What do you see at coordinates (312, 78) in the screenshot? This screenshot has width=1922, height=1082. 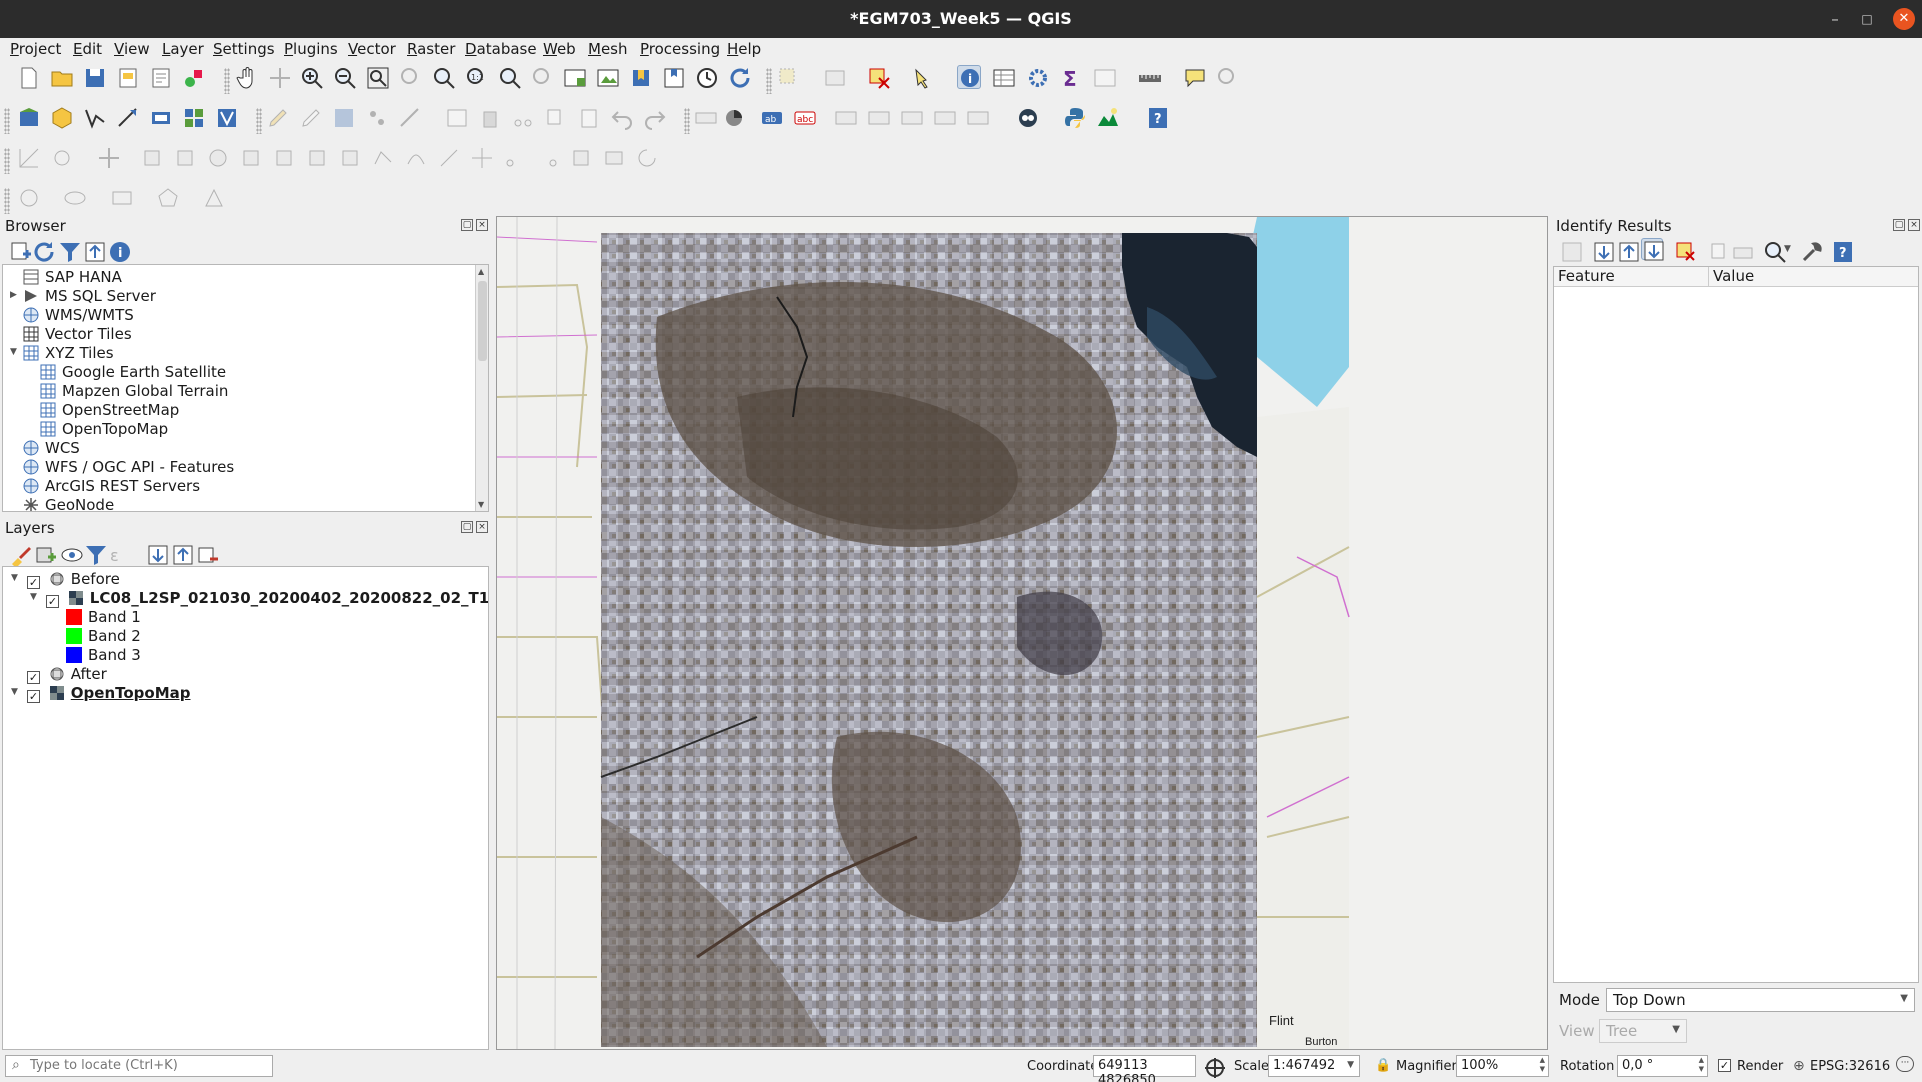 I see `zoom-in-icon` at bounding box center [312, 78].